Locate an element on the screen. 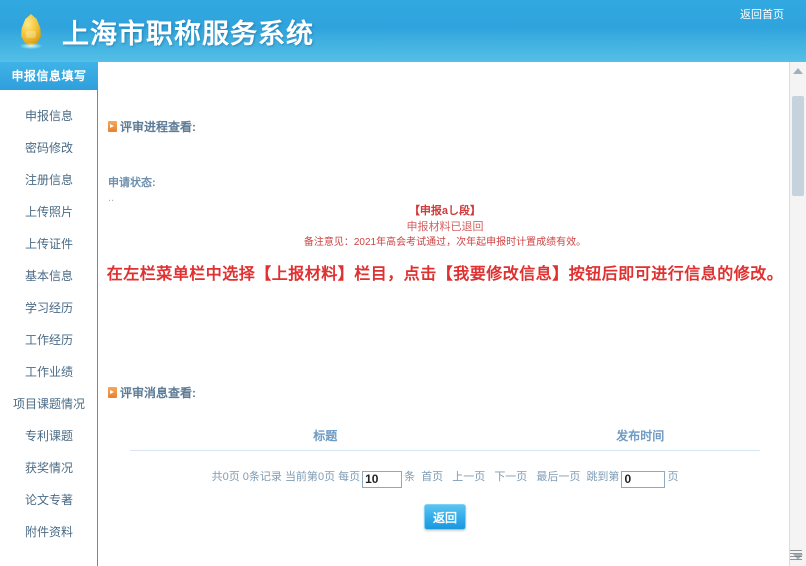 The width and height of the screenshot is (806, 566). message-section-title-text: 评审消息查看: is located at coordinates (158, 393).